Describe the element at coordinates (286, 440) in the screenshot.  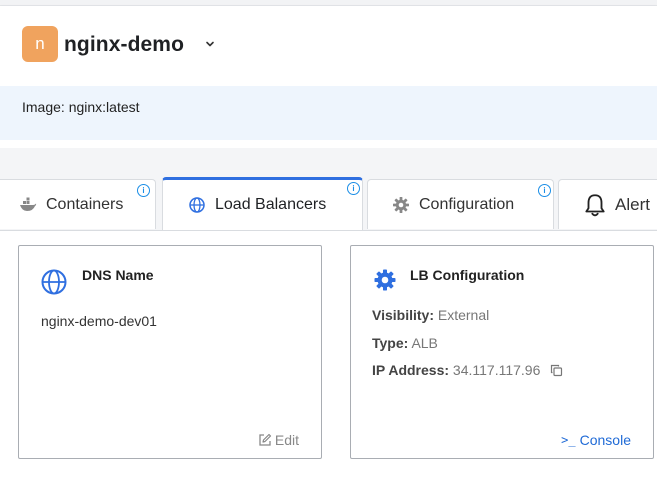
I see `edit-label: Edit` at that location.